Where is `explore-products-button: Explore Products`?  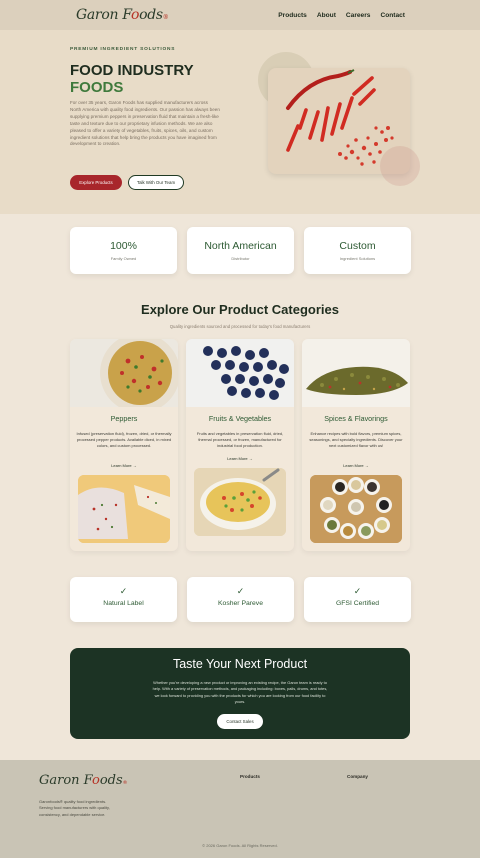 explore-products-button: Explore Products is located at coordinates (96, 182).